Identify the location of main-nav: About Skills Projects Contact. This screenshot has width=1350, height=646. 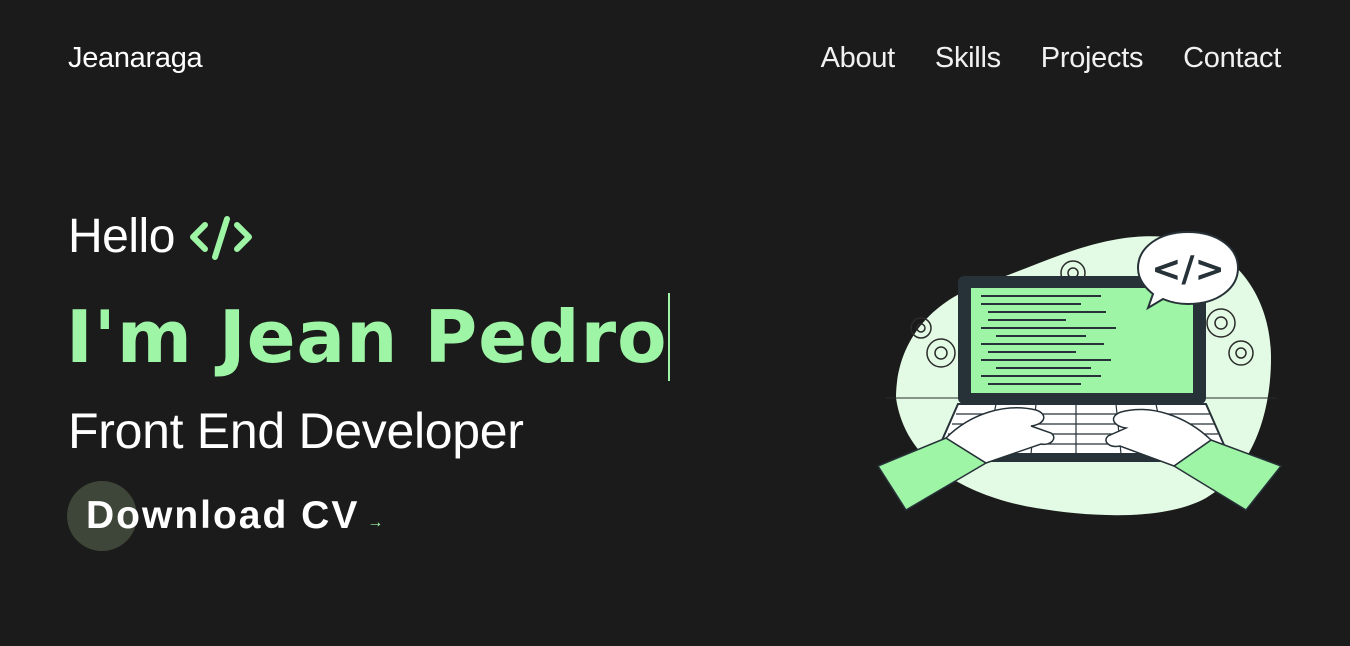
(1051, 58).